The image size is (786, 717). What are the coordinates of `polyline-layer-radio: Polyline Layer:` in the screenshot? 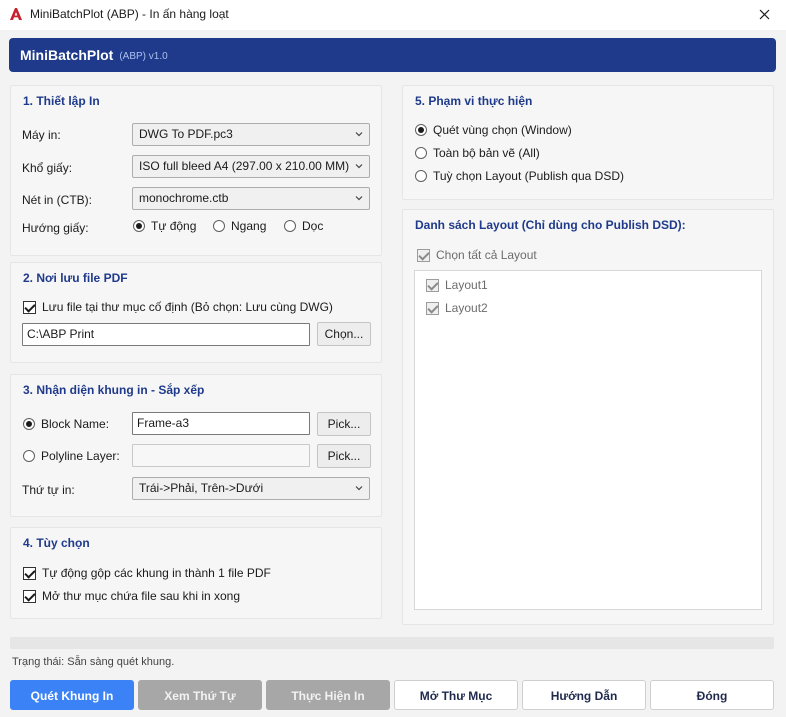 It's located at (71, 456).